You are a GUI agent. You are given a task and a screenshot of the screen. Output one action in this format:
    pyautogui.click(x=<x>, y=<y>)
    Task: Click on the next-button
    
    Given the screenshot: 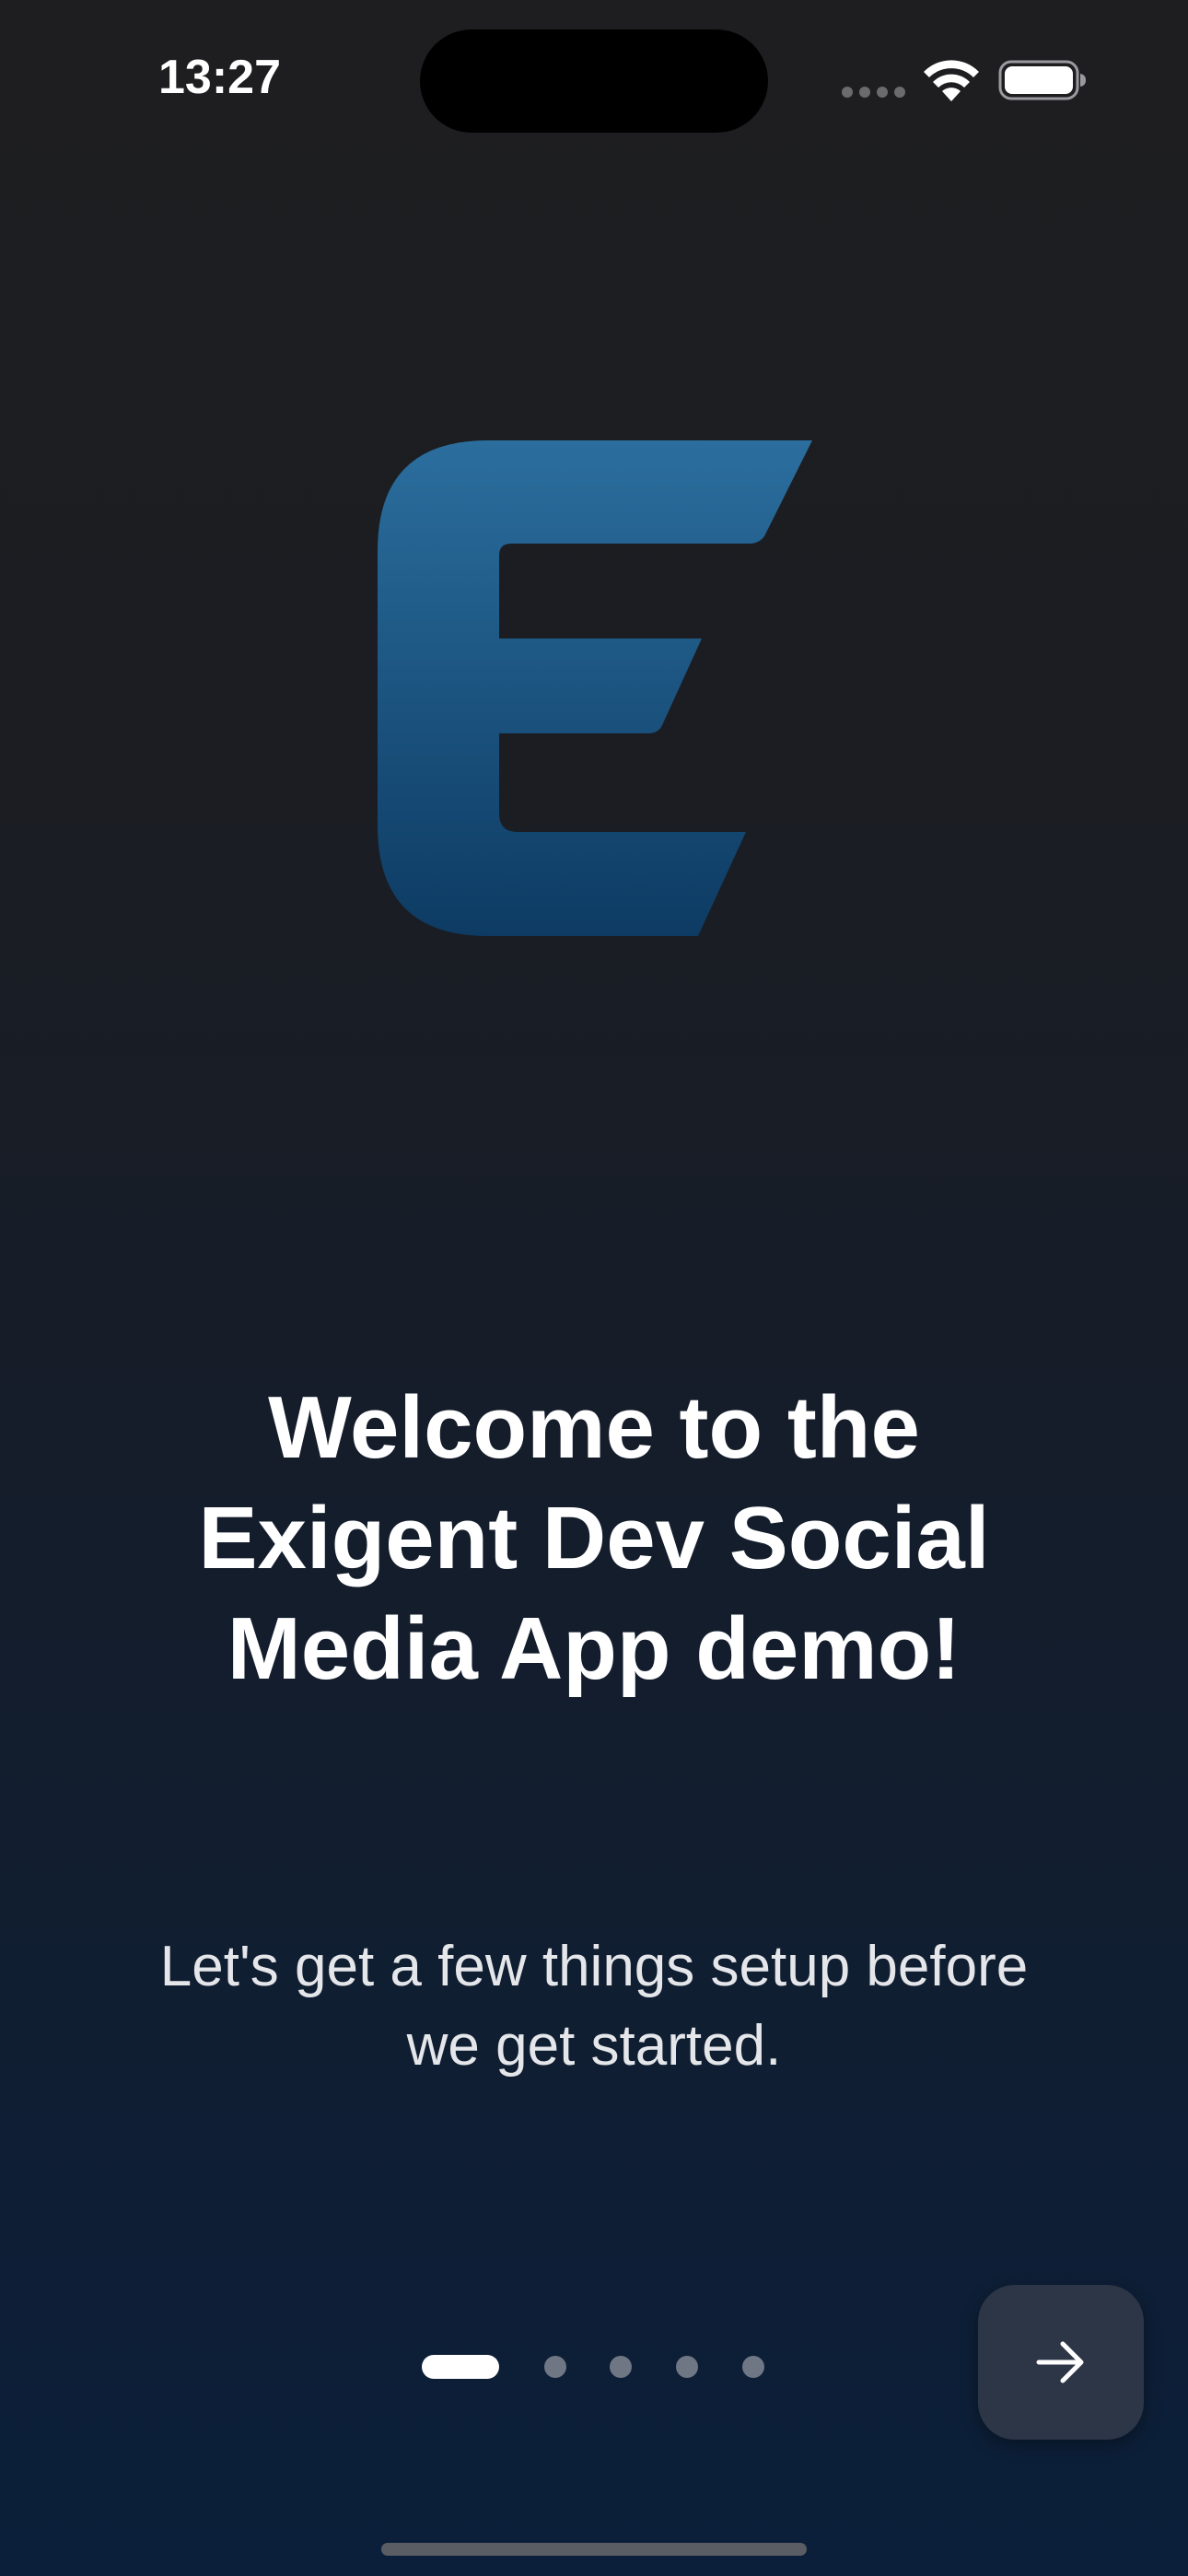 What is the action you would take?
    pyautogui.click(x=1061, y=2362)
    